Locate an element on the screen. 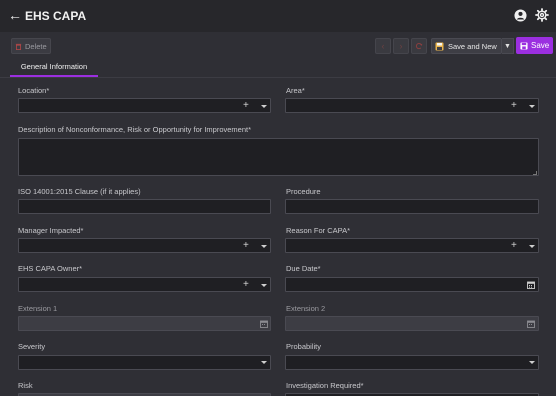 The image size is (556, 396). delete-button: Delete is located at coordinates (31, 46).